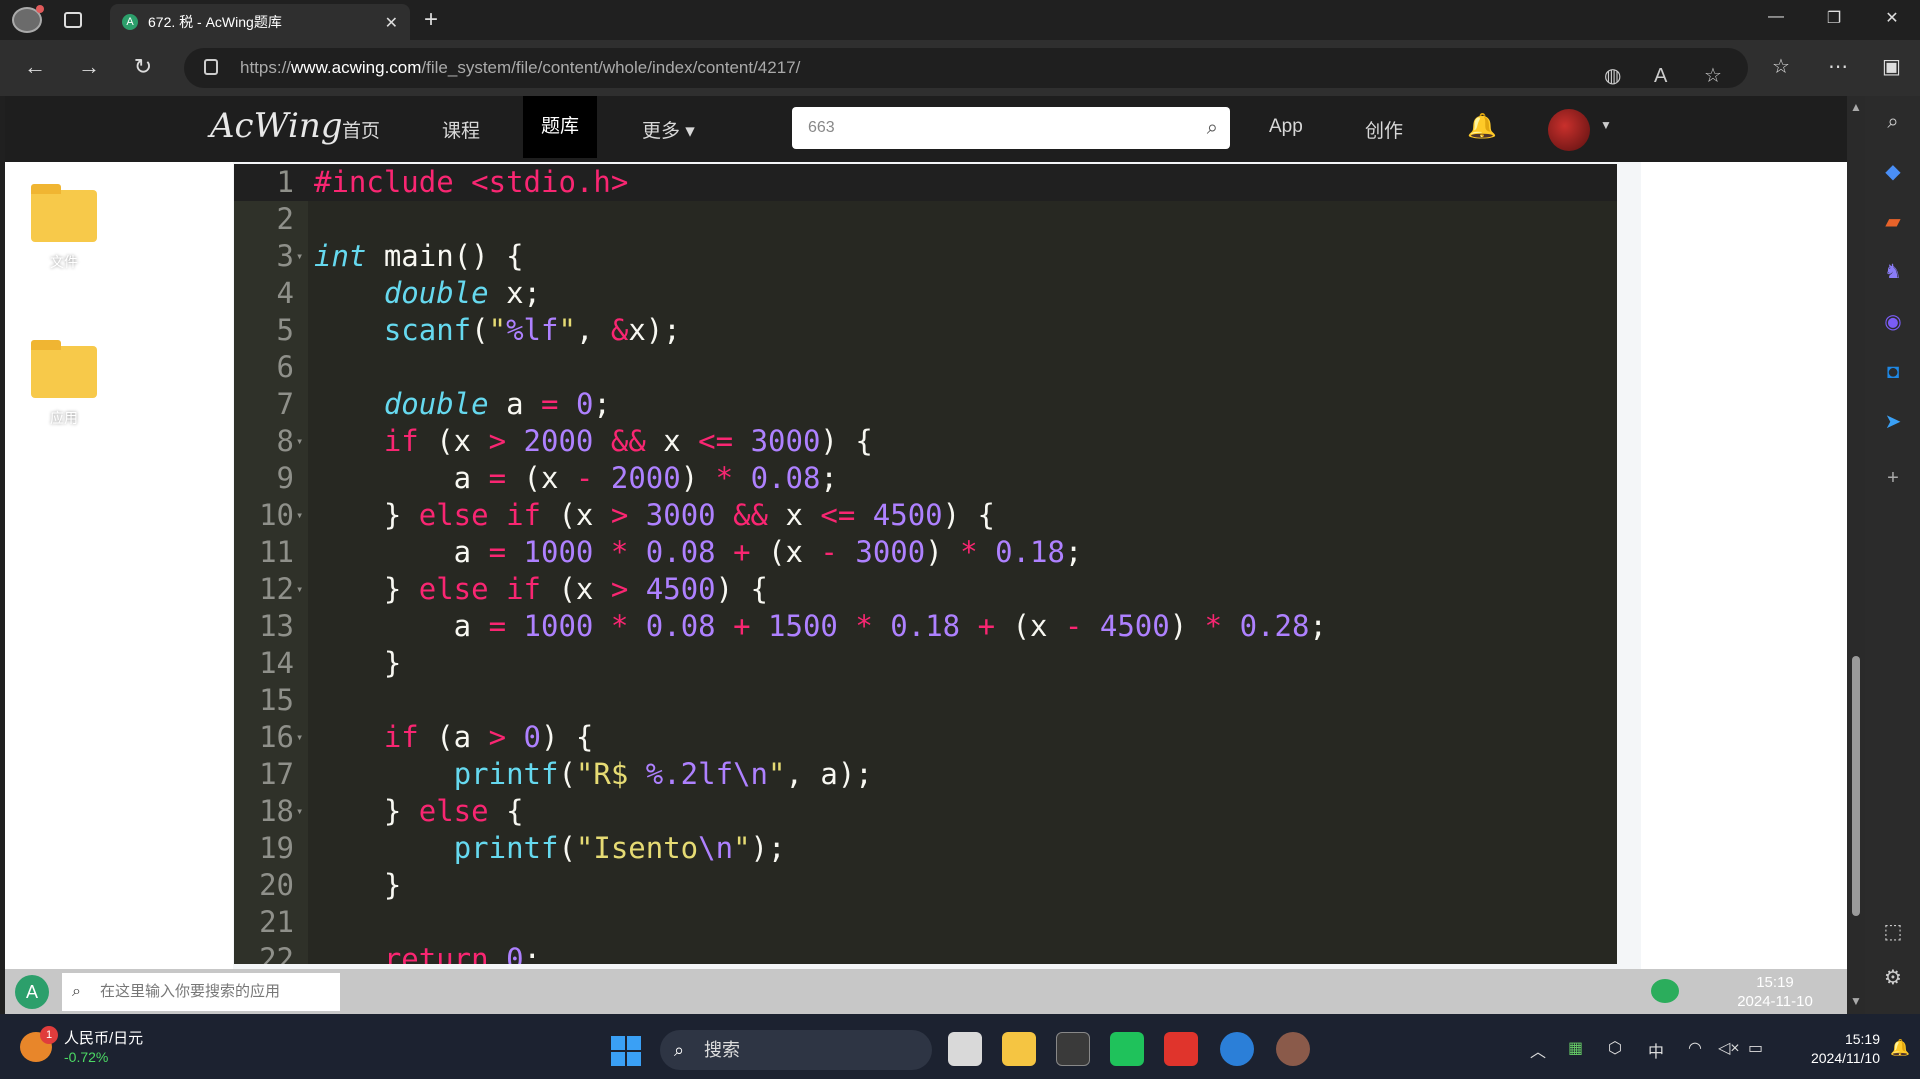 The width and height of the screenshot is (1920, 1079). Describe the element at coordinates (1569, 130) in the screenshot. I see `user-avatar` at that location.